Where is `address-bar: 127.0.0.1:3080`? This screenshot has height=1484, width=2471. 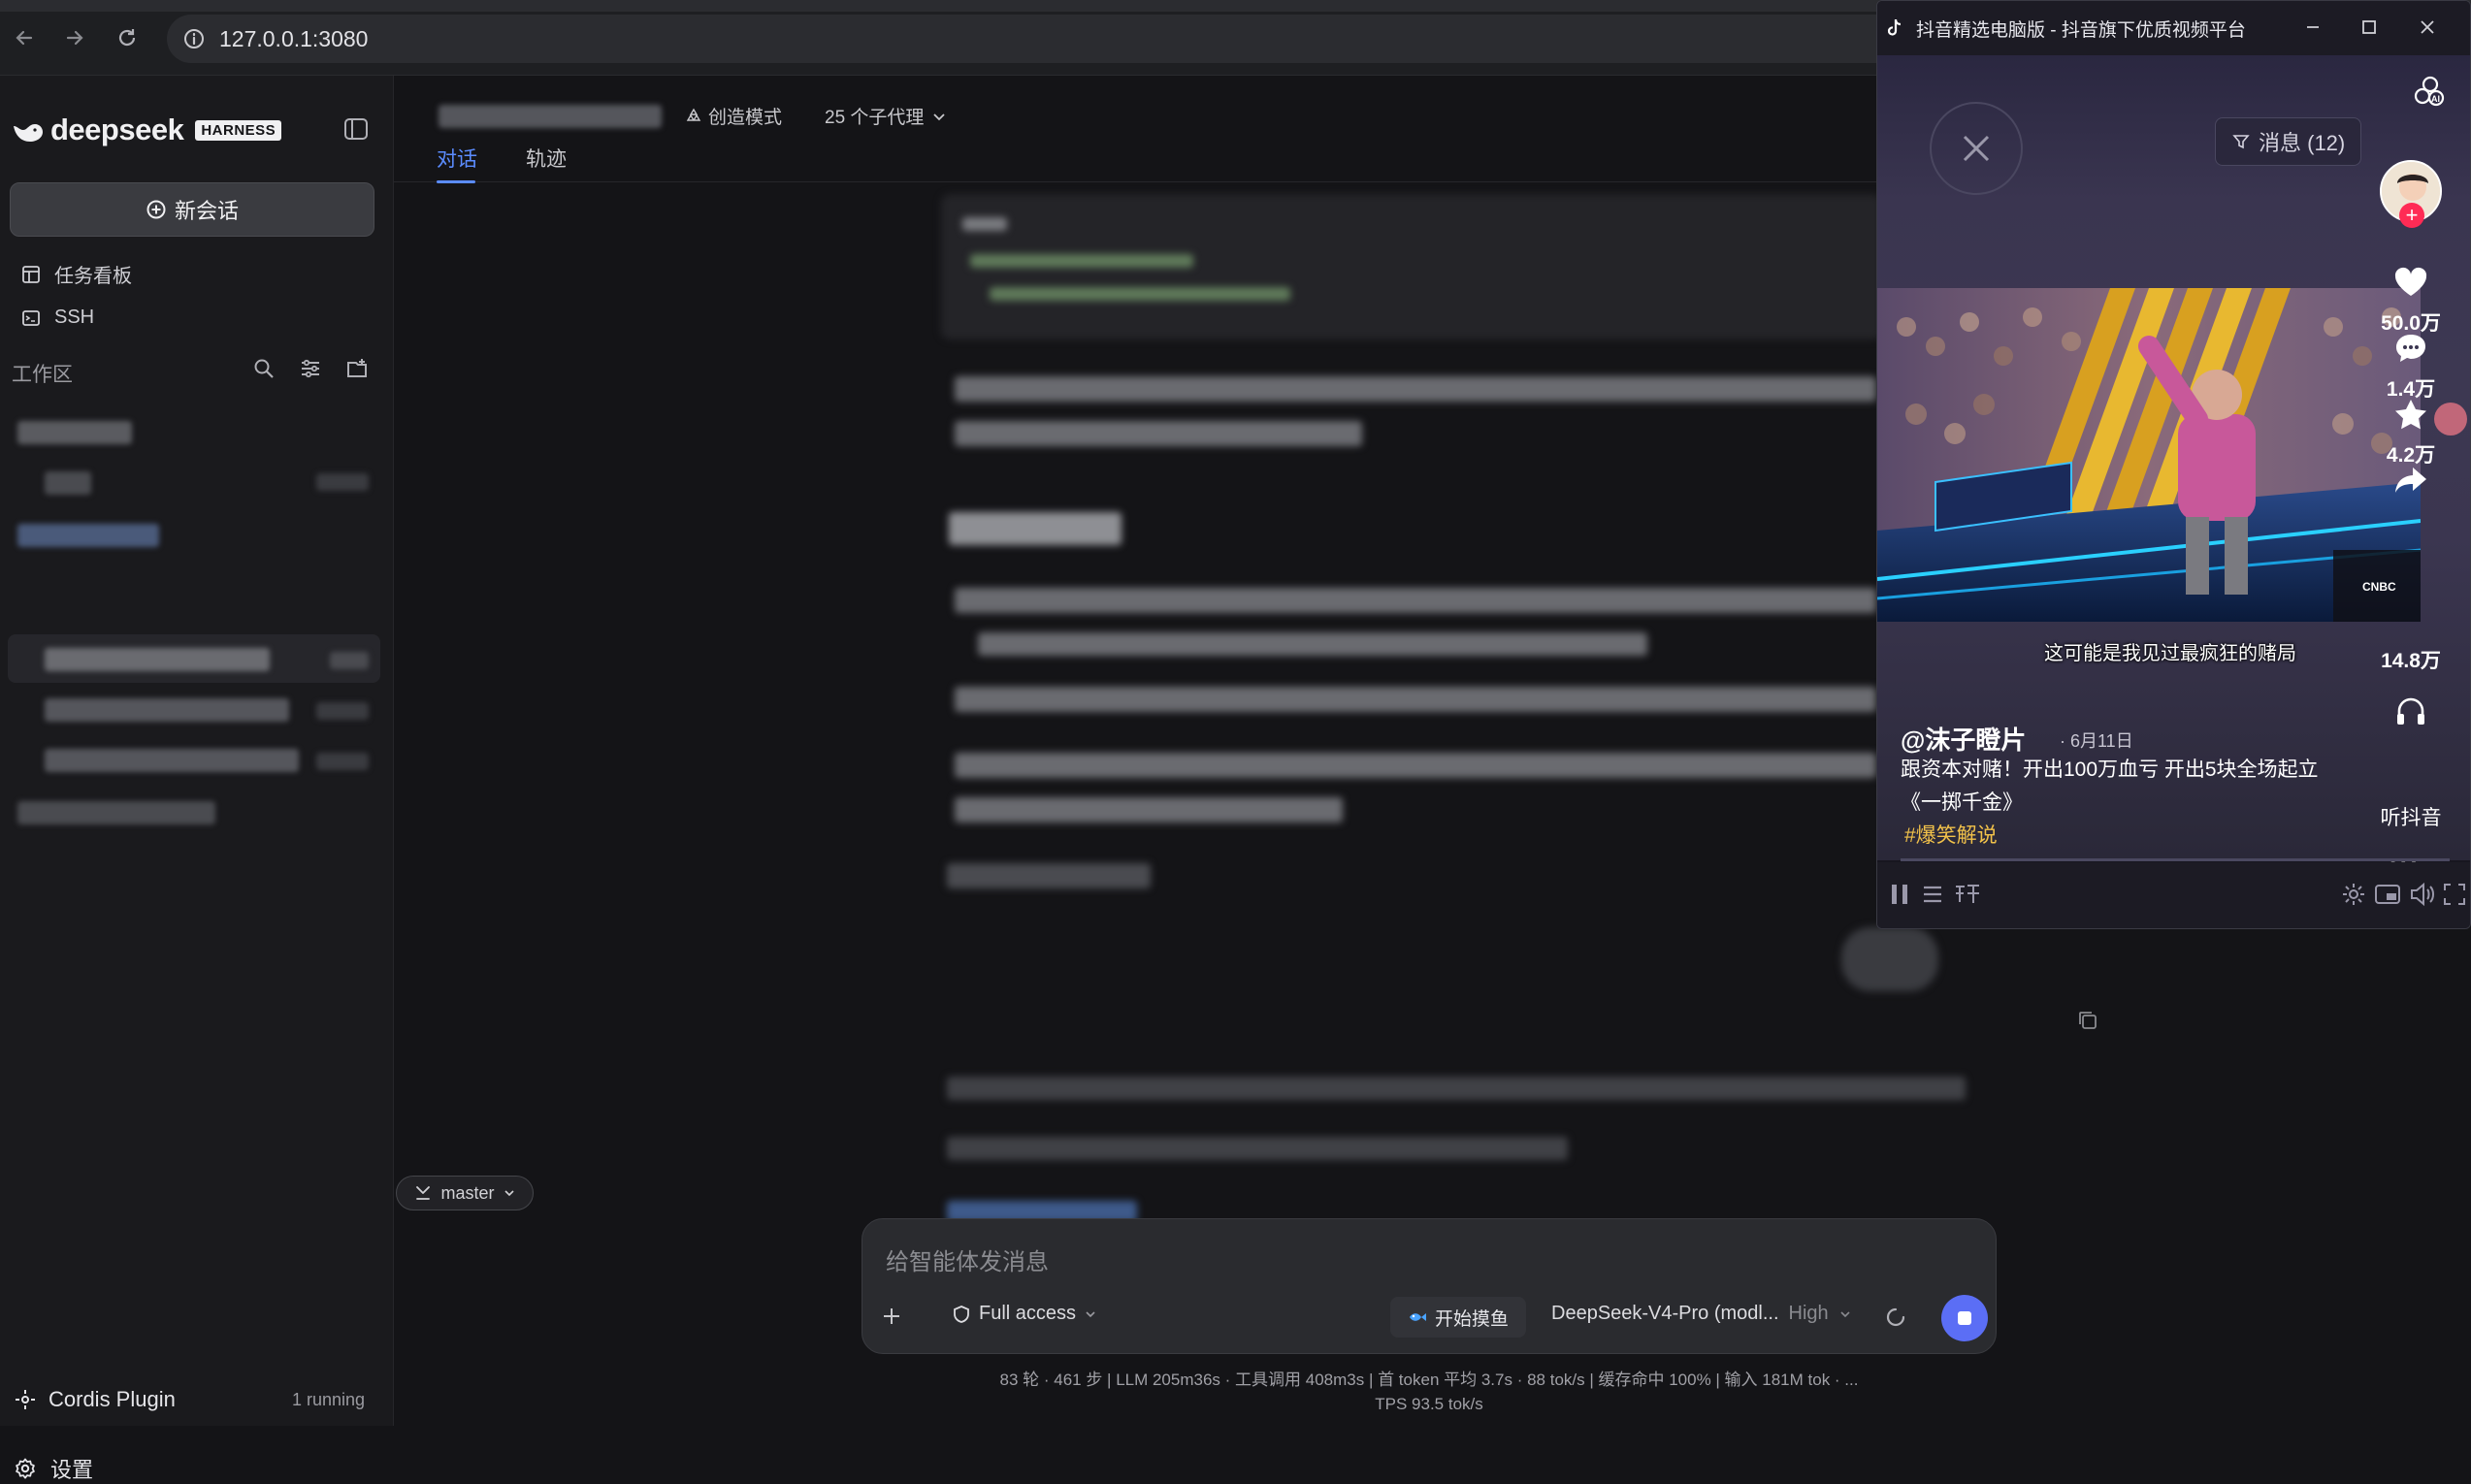
address-bar: 127.0.0.1:3080 is located at coordinates (1079, 39).